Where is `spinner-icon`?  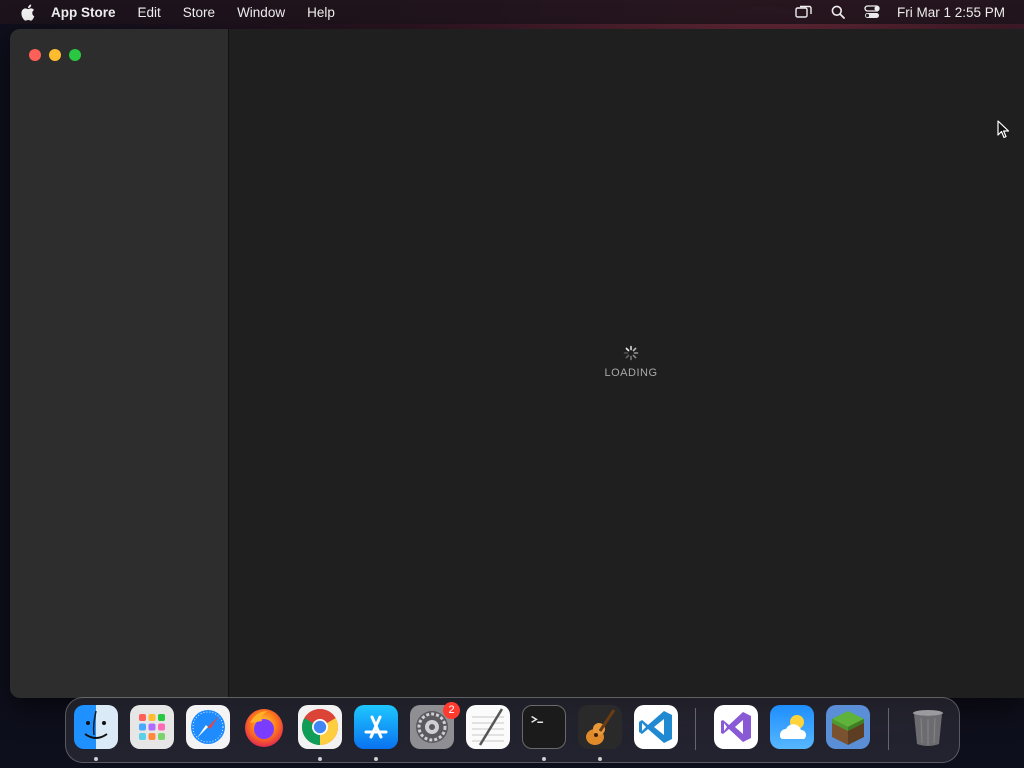 spinner-icon is located at coordinates (631, 353).